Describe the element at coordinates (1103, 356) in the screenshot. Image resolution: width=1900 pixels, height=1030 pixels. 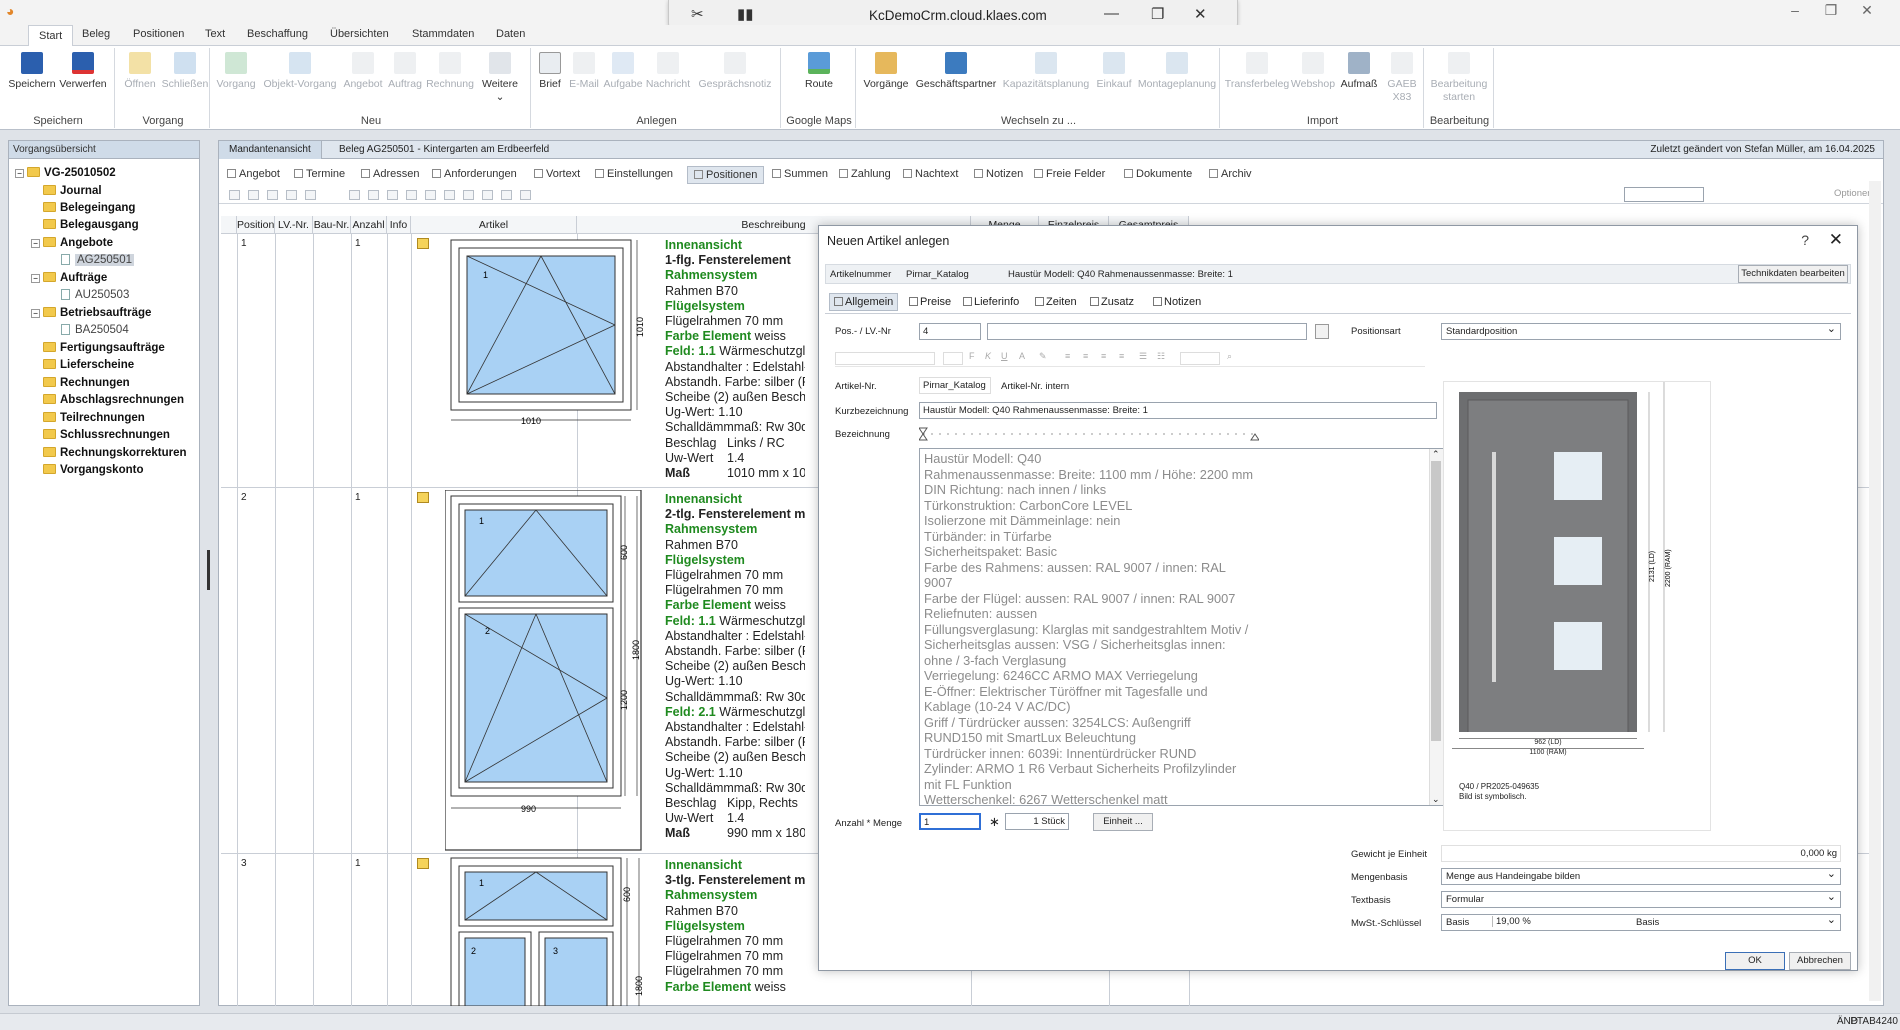
I see `align-right-icon: ≡` at that location.